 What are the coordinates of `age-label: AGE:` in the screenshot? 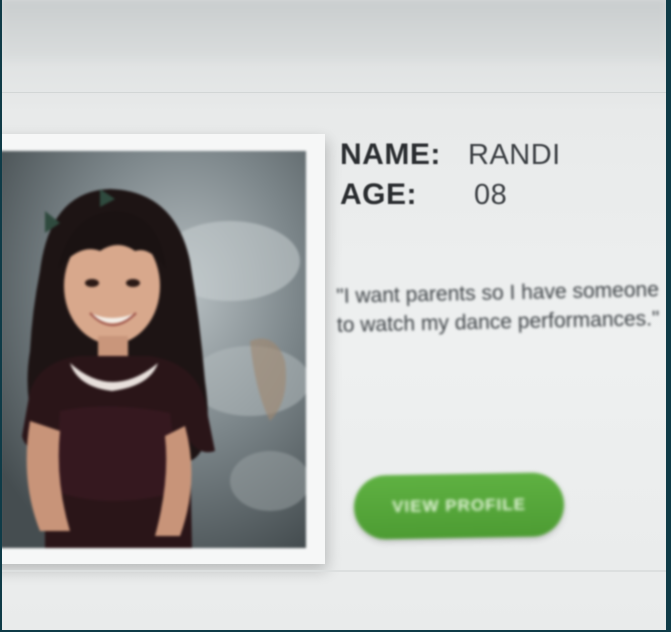 It's located at (378, 194).